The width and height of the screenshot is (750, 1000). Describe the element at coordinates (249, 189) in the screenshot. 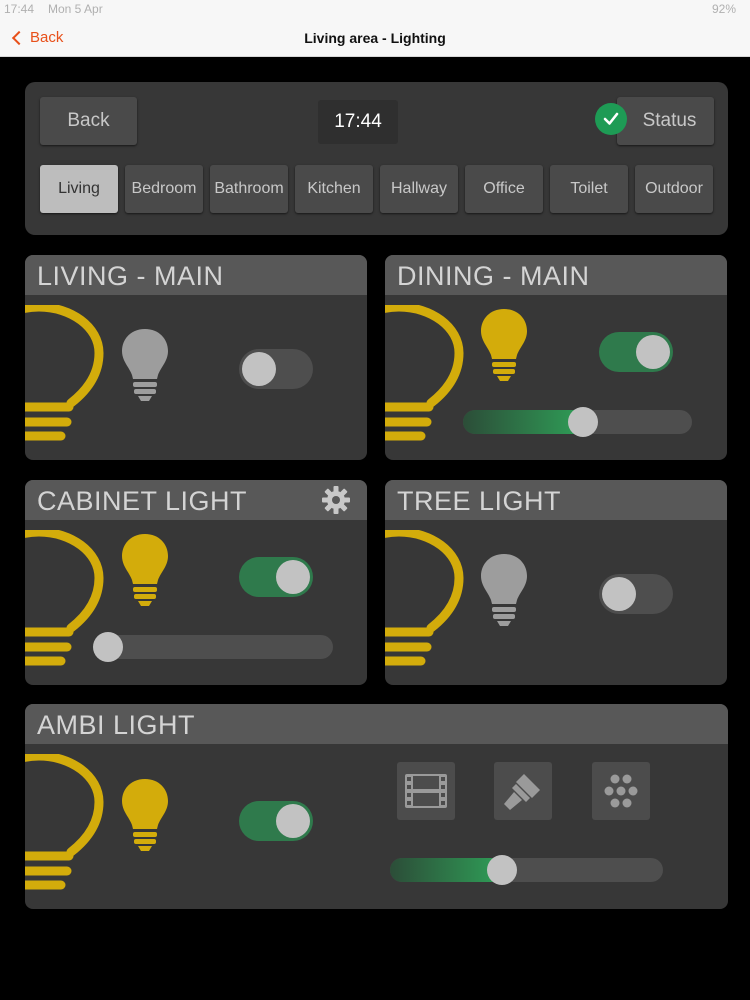

I see `tab-bathroom: Bathroom` at that location.